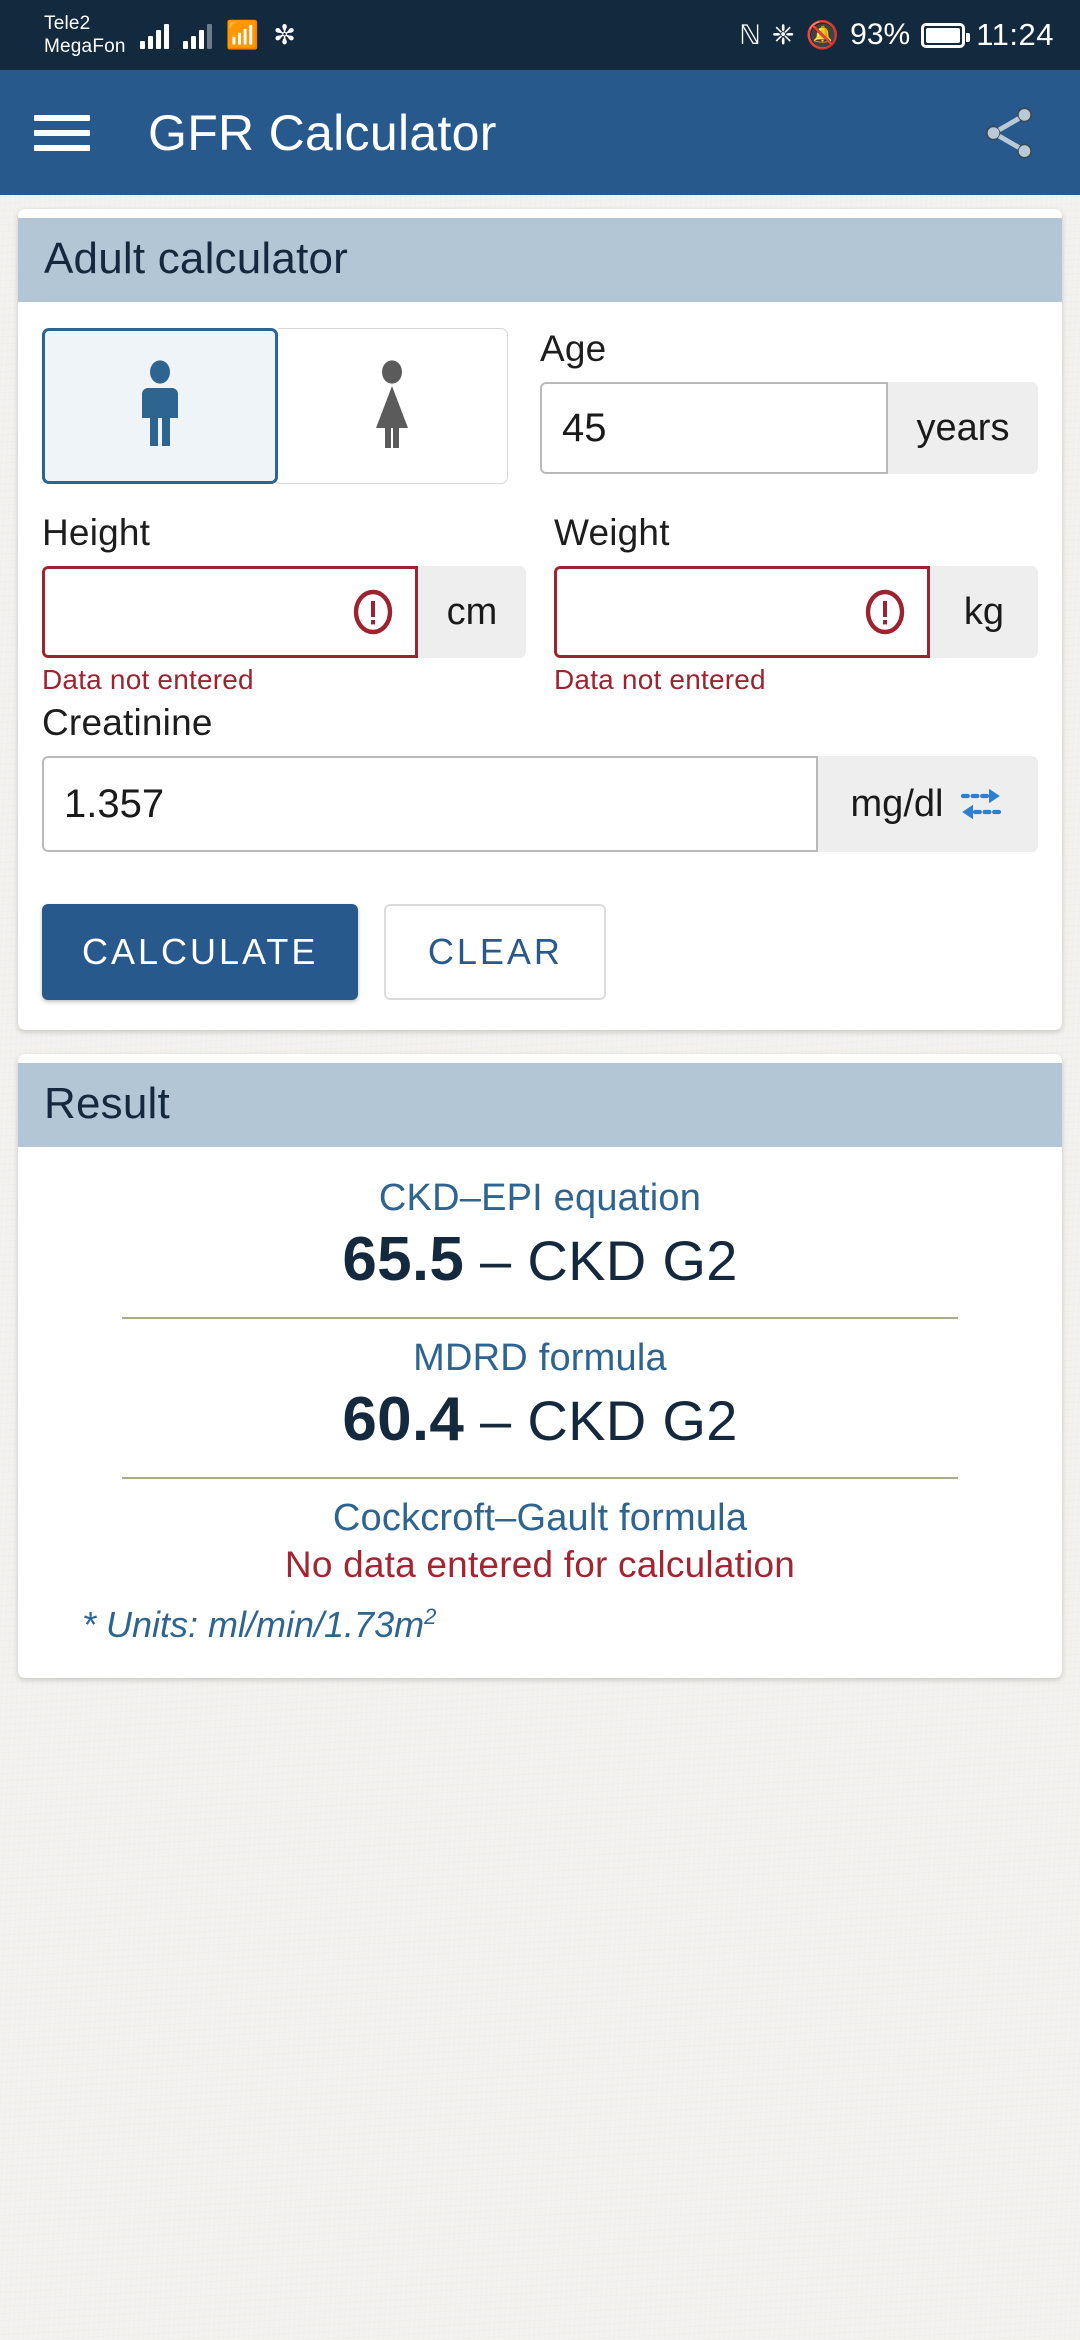 The image size is (1080, 2340). What do you see at coordinates (660, 679) in the screenshot?
I see `weight-error-text: Data not entered` at bounding box center [660, 679].